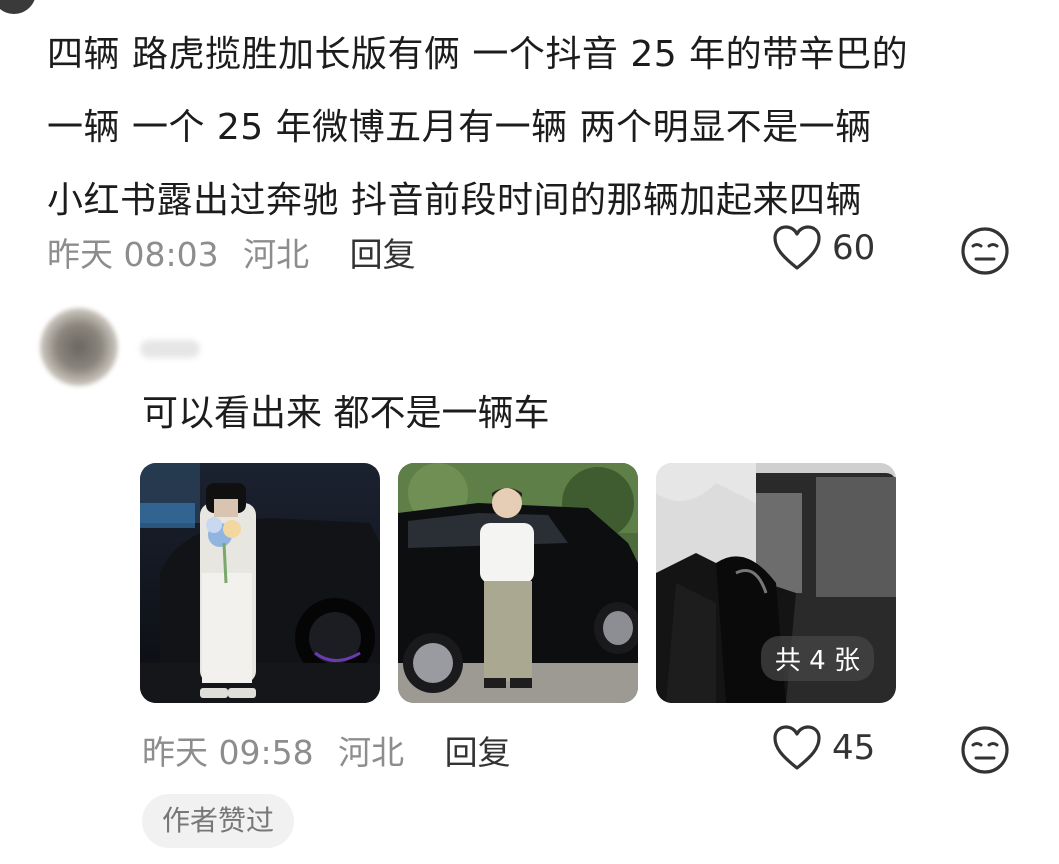 This screenshot has width=1059, height=864. I want to click on reply-avatar, so click(79, 347).